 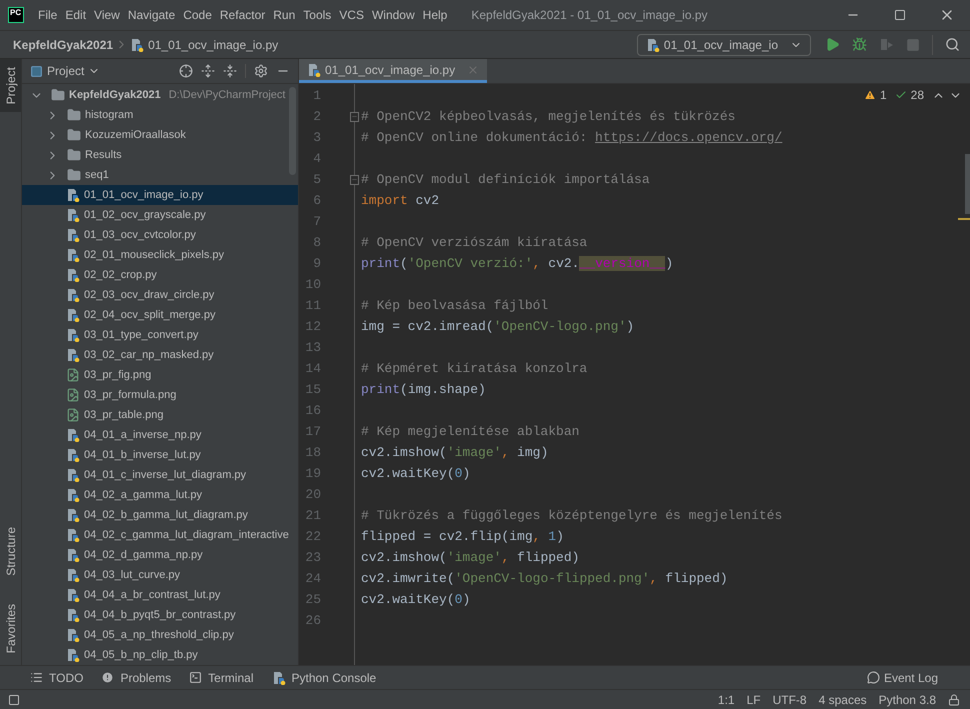 What do you see at coordinates (160, 155) in the screenshot?
I see `tree-item: Results` at bounding box center [160, 155].